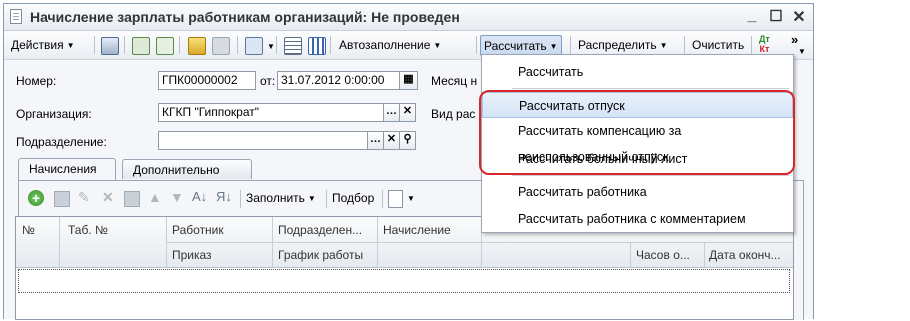  Describe the element at coordinates (417, 230) in the screenshot. I see `header-accrual: Начисление` at that location.